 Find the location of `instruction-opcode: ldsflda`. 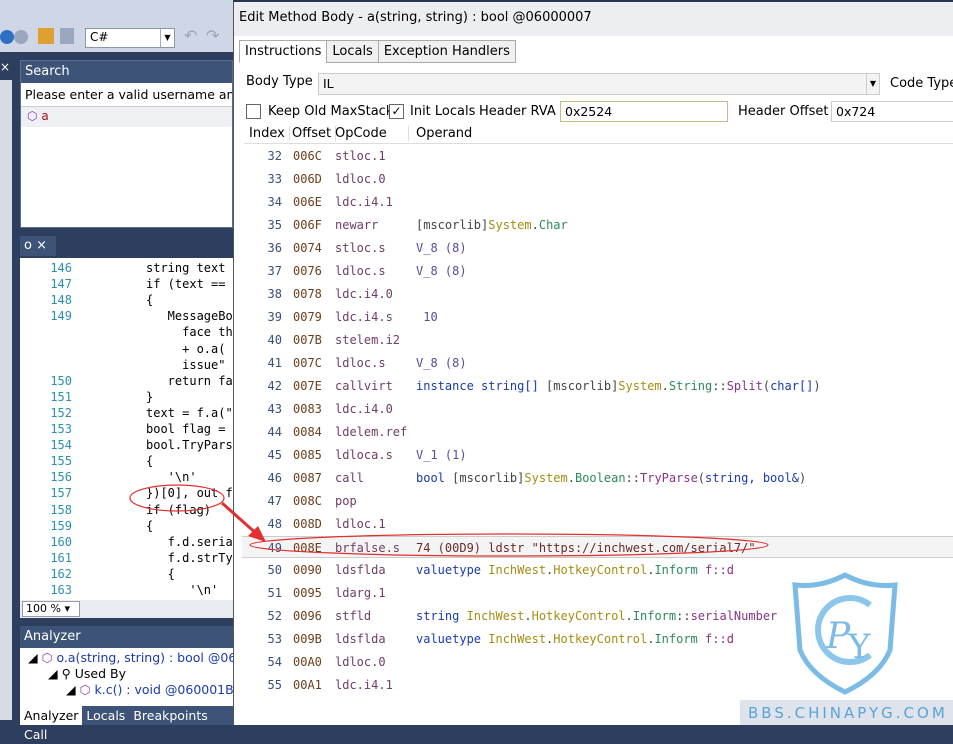

instruction-opcode: ldsflda is located at coordinates (360, 570).